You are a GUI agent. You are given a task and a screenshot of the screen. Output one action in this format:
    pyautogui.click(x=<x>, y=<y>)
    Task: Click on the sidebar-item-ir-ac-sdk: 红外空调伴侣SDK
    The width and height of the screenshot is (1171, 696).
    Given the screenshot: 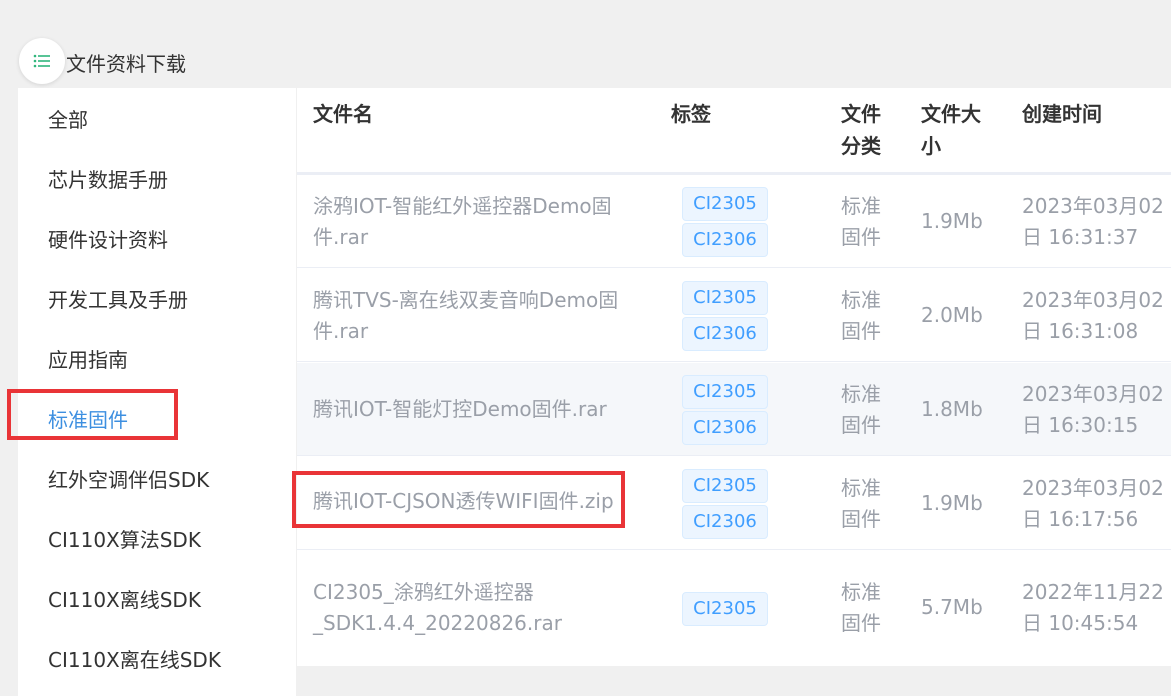 What is the action you would take?
    pyautogui.click(x=128, y=480)
    